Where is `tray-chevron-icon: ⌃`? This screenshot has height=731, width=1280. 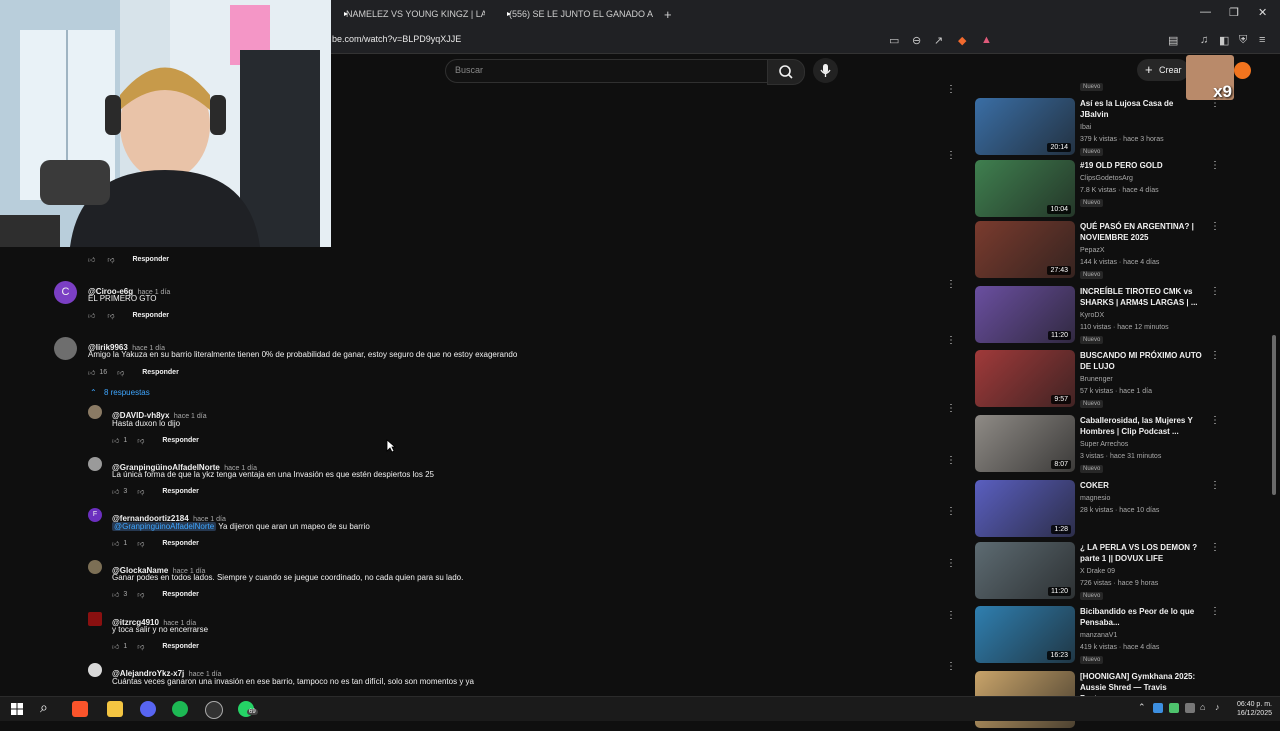
tray-chevron-icon: ⌃ is located at coordinates (1142, 707).